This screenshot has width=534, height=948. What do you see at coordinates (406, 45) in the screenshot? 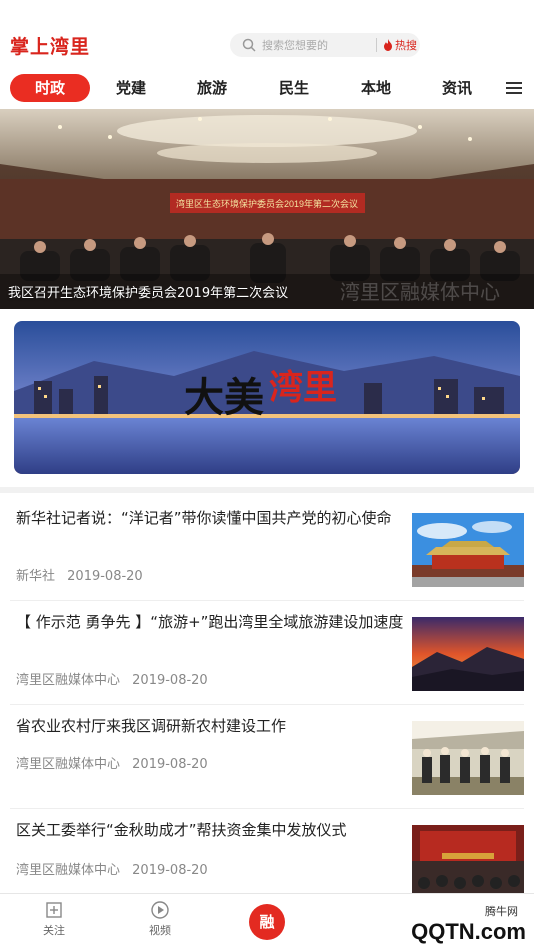
I see `hot-search-label: 热搜` at bounding box center [406, 45].